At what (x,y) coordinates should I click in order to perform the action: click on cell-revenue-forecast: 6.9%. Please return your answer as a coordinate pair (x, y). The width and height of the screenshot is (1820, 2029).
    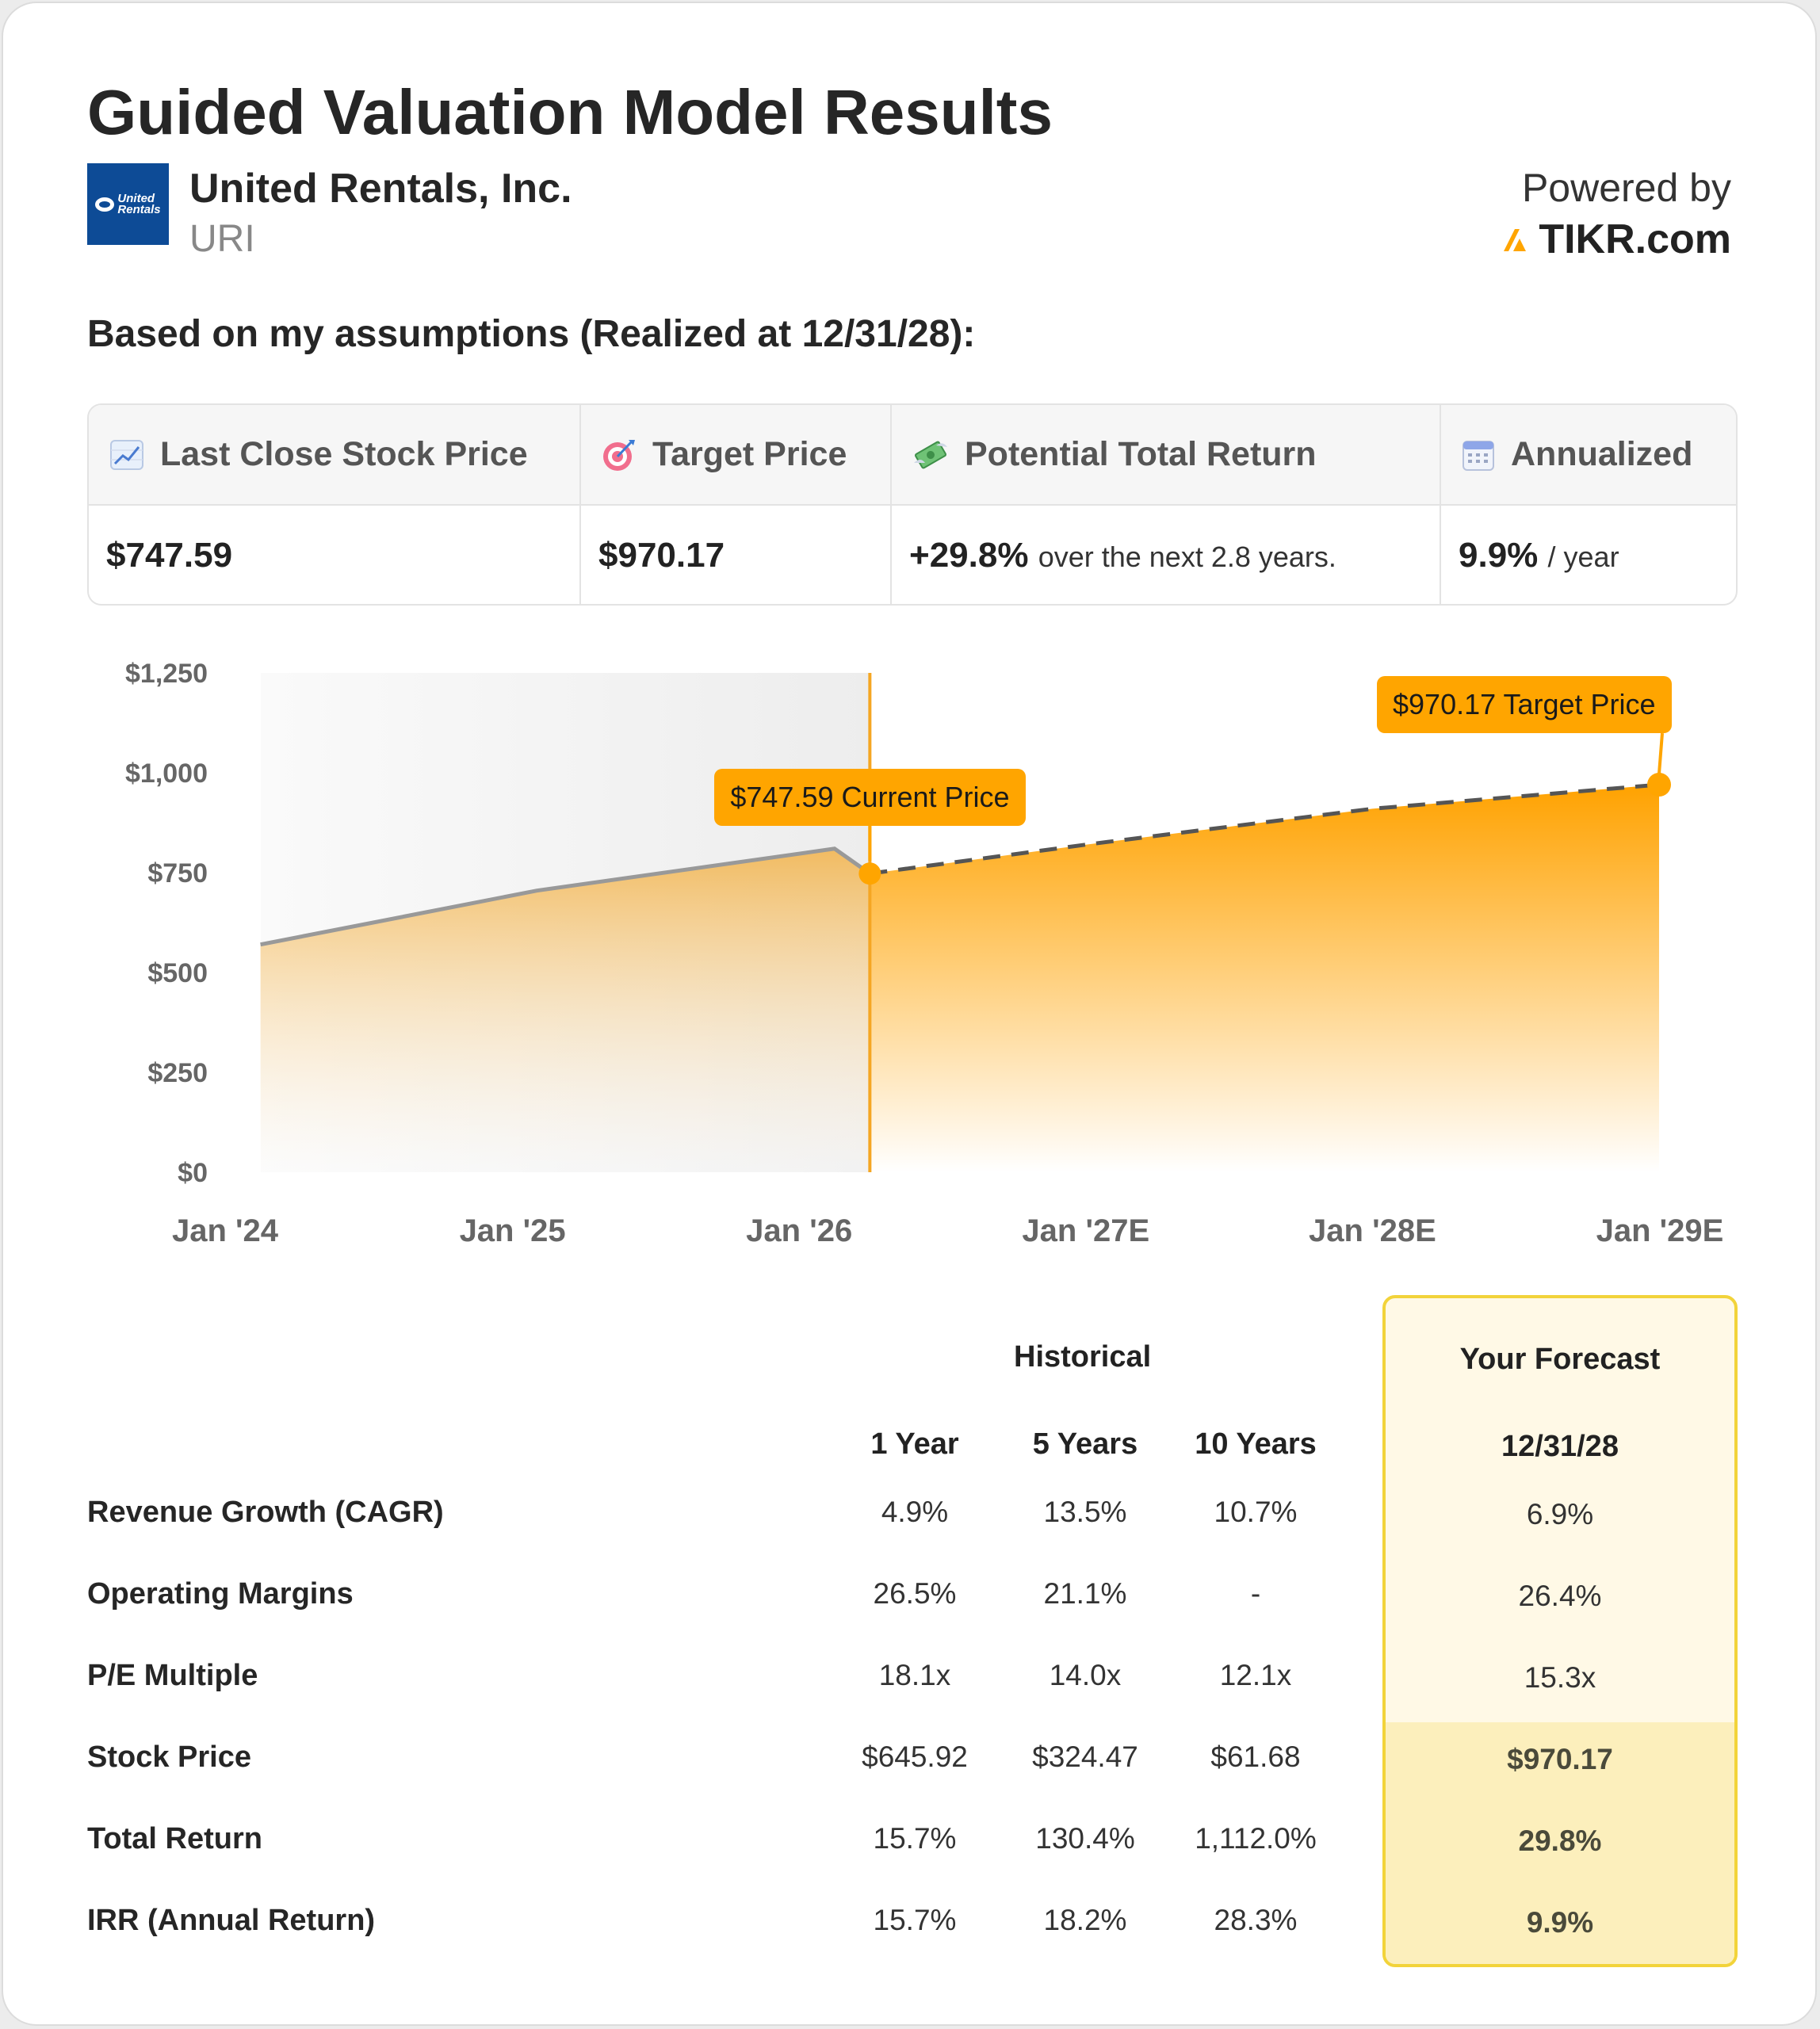
    Looking at the image, I should click on (1560, 1514).